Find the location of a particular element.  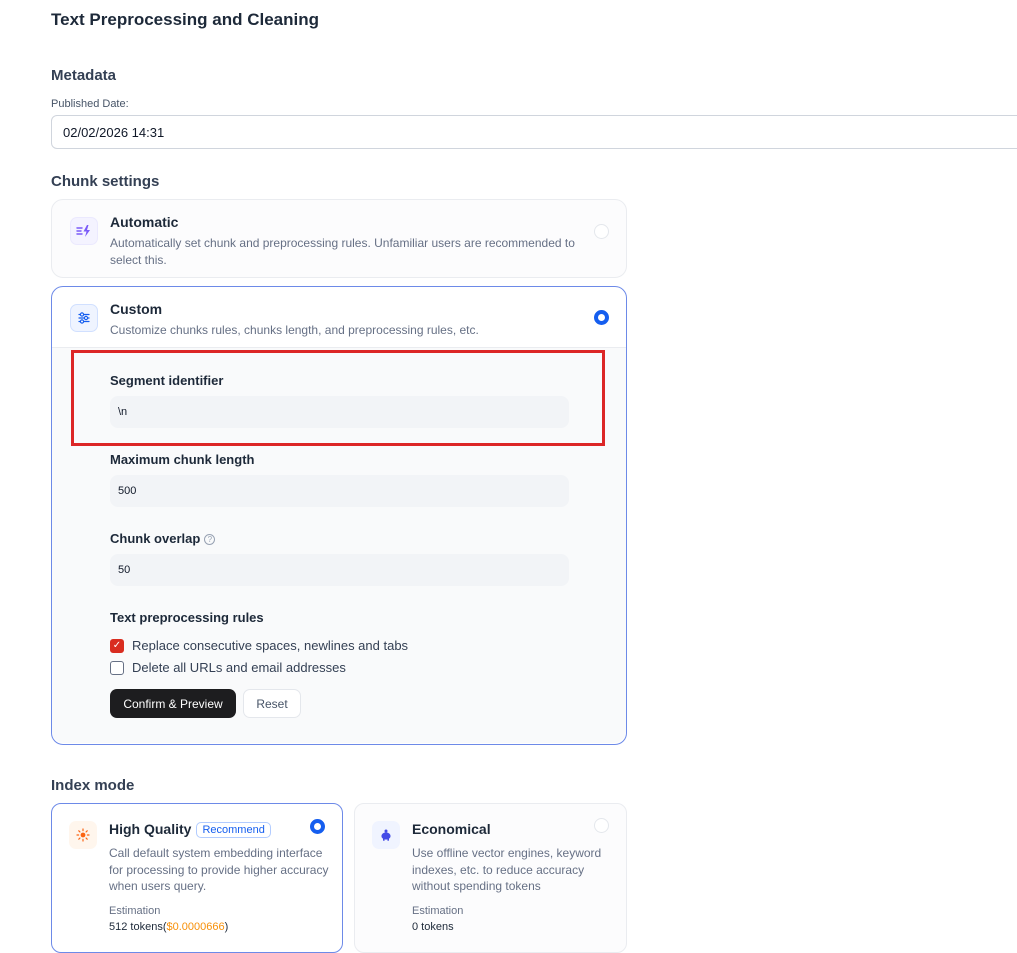

piggy-bank-icon is located at coordinates (386, 835).